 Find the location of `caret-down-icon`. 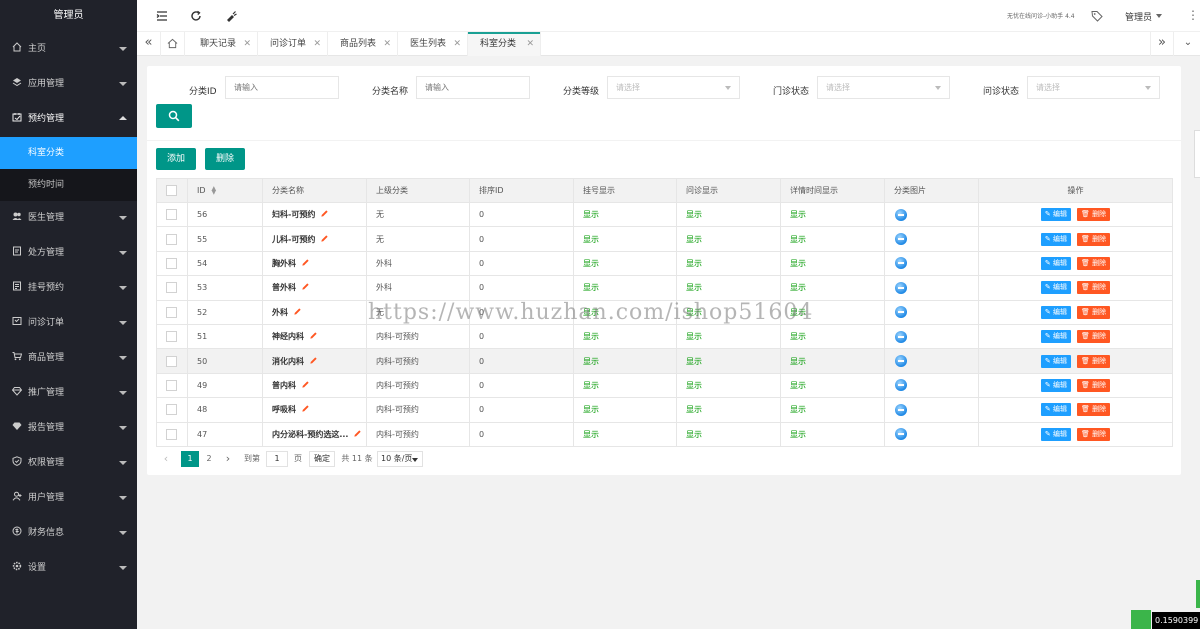

caret-down-icon is located at coordinates (1159, 16).